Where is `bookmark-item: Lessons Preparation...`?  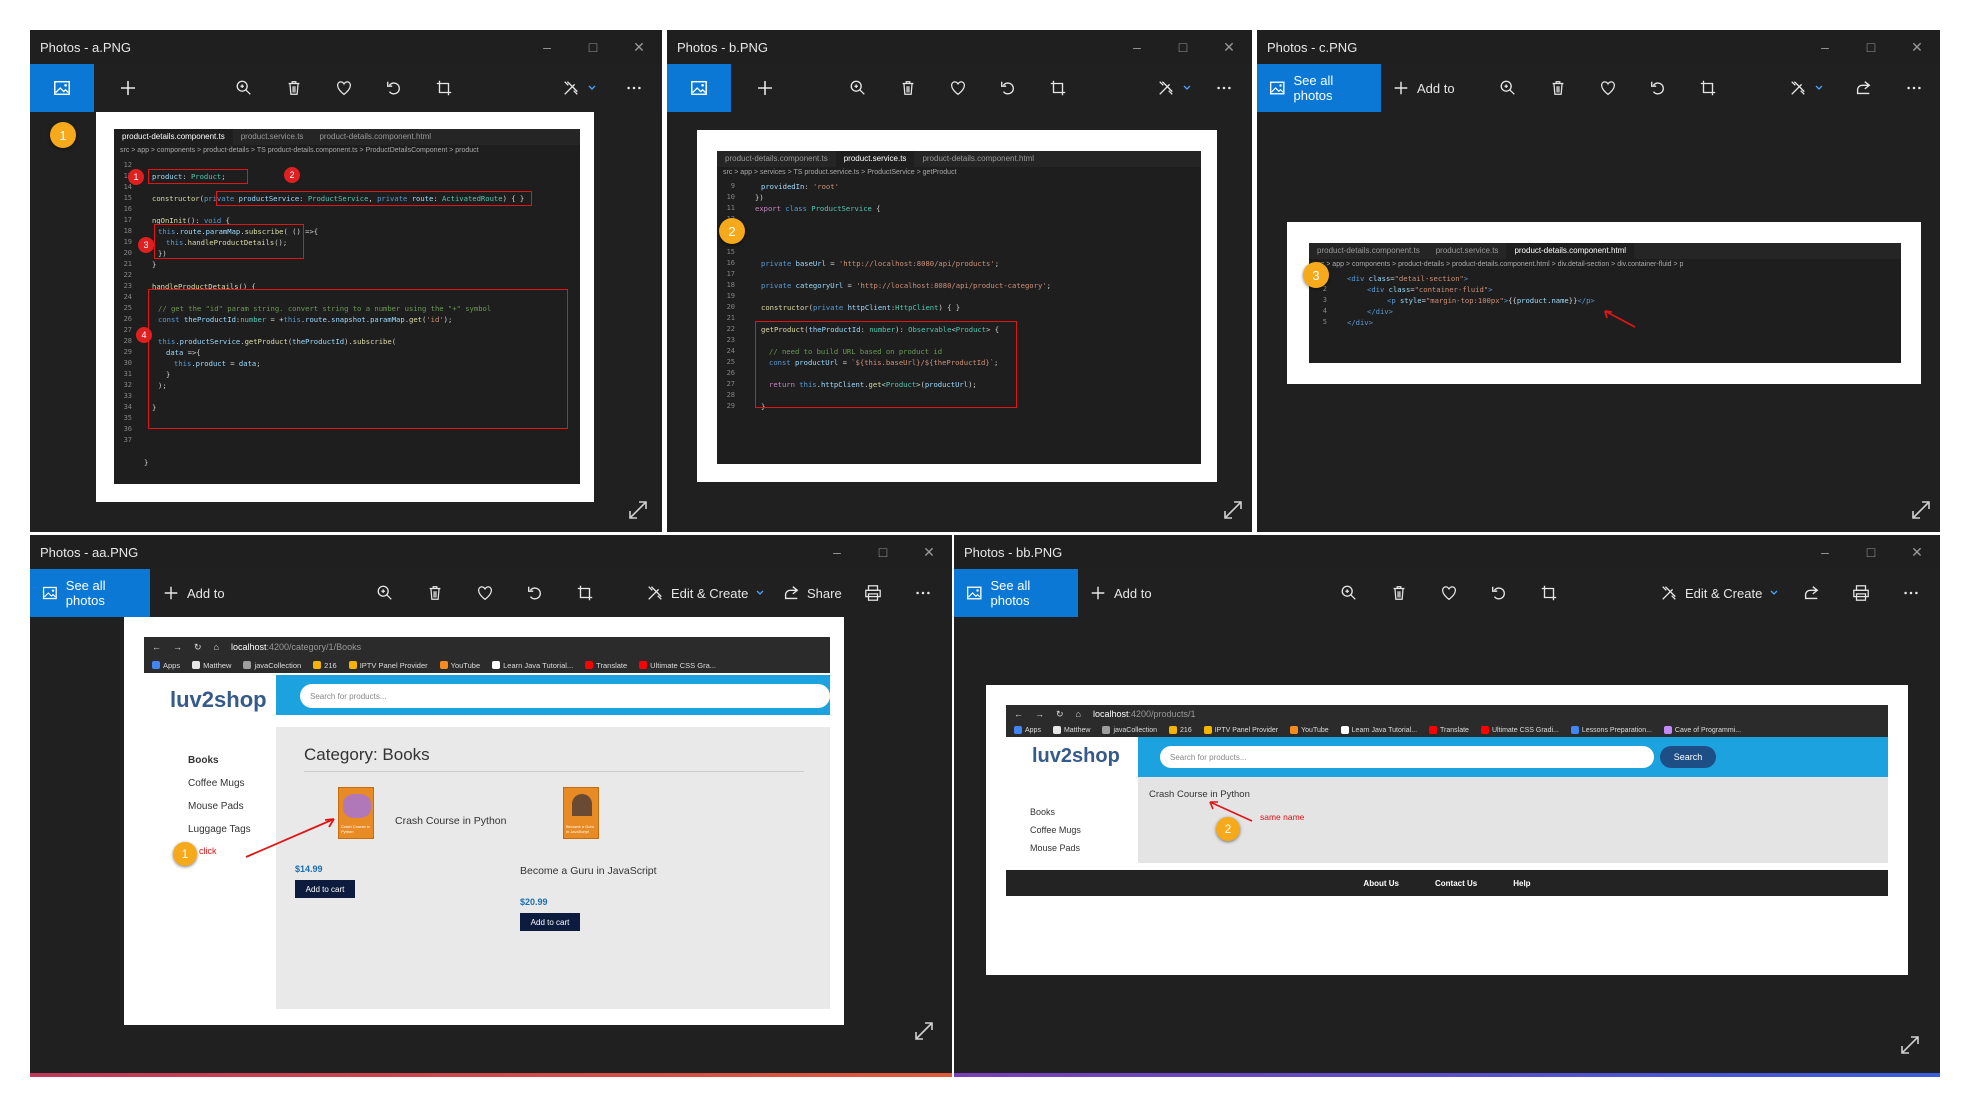 bookmark-item: Lessons Preparation... is located at coordinates (1611, 730).